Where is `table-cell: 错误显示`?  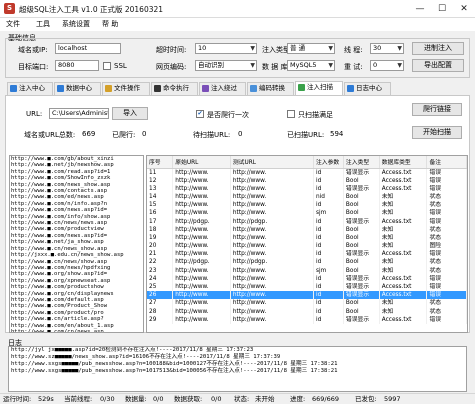
table-cell: 错误显示 is located at coordinates (361, 278).